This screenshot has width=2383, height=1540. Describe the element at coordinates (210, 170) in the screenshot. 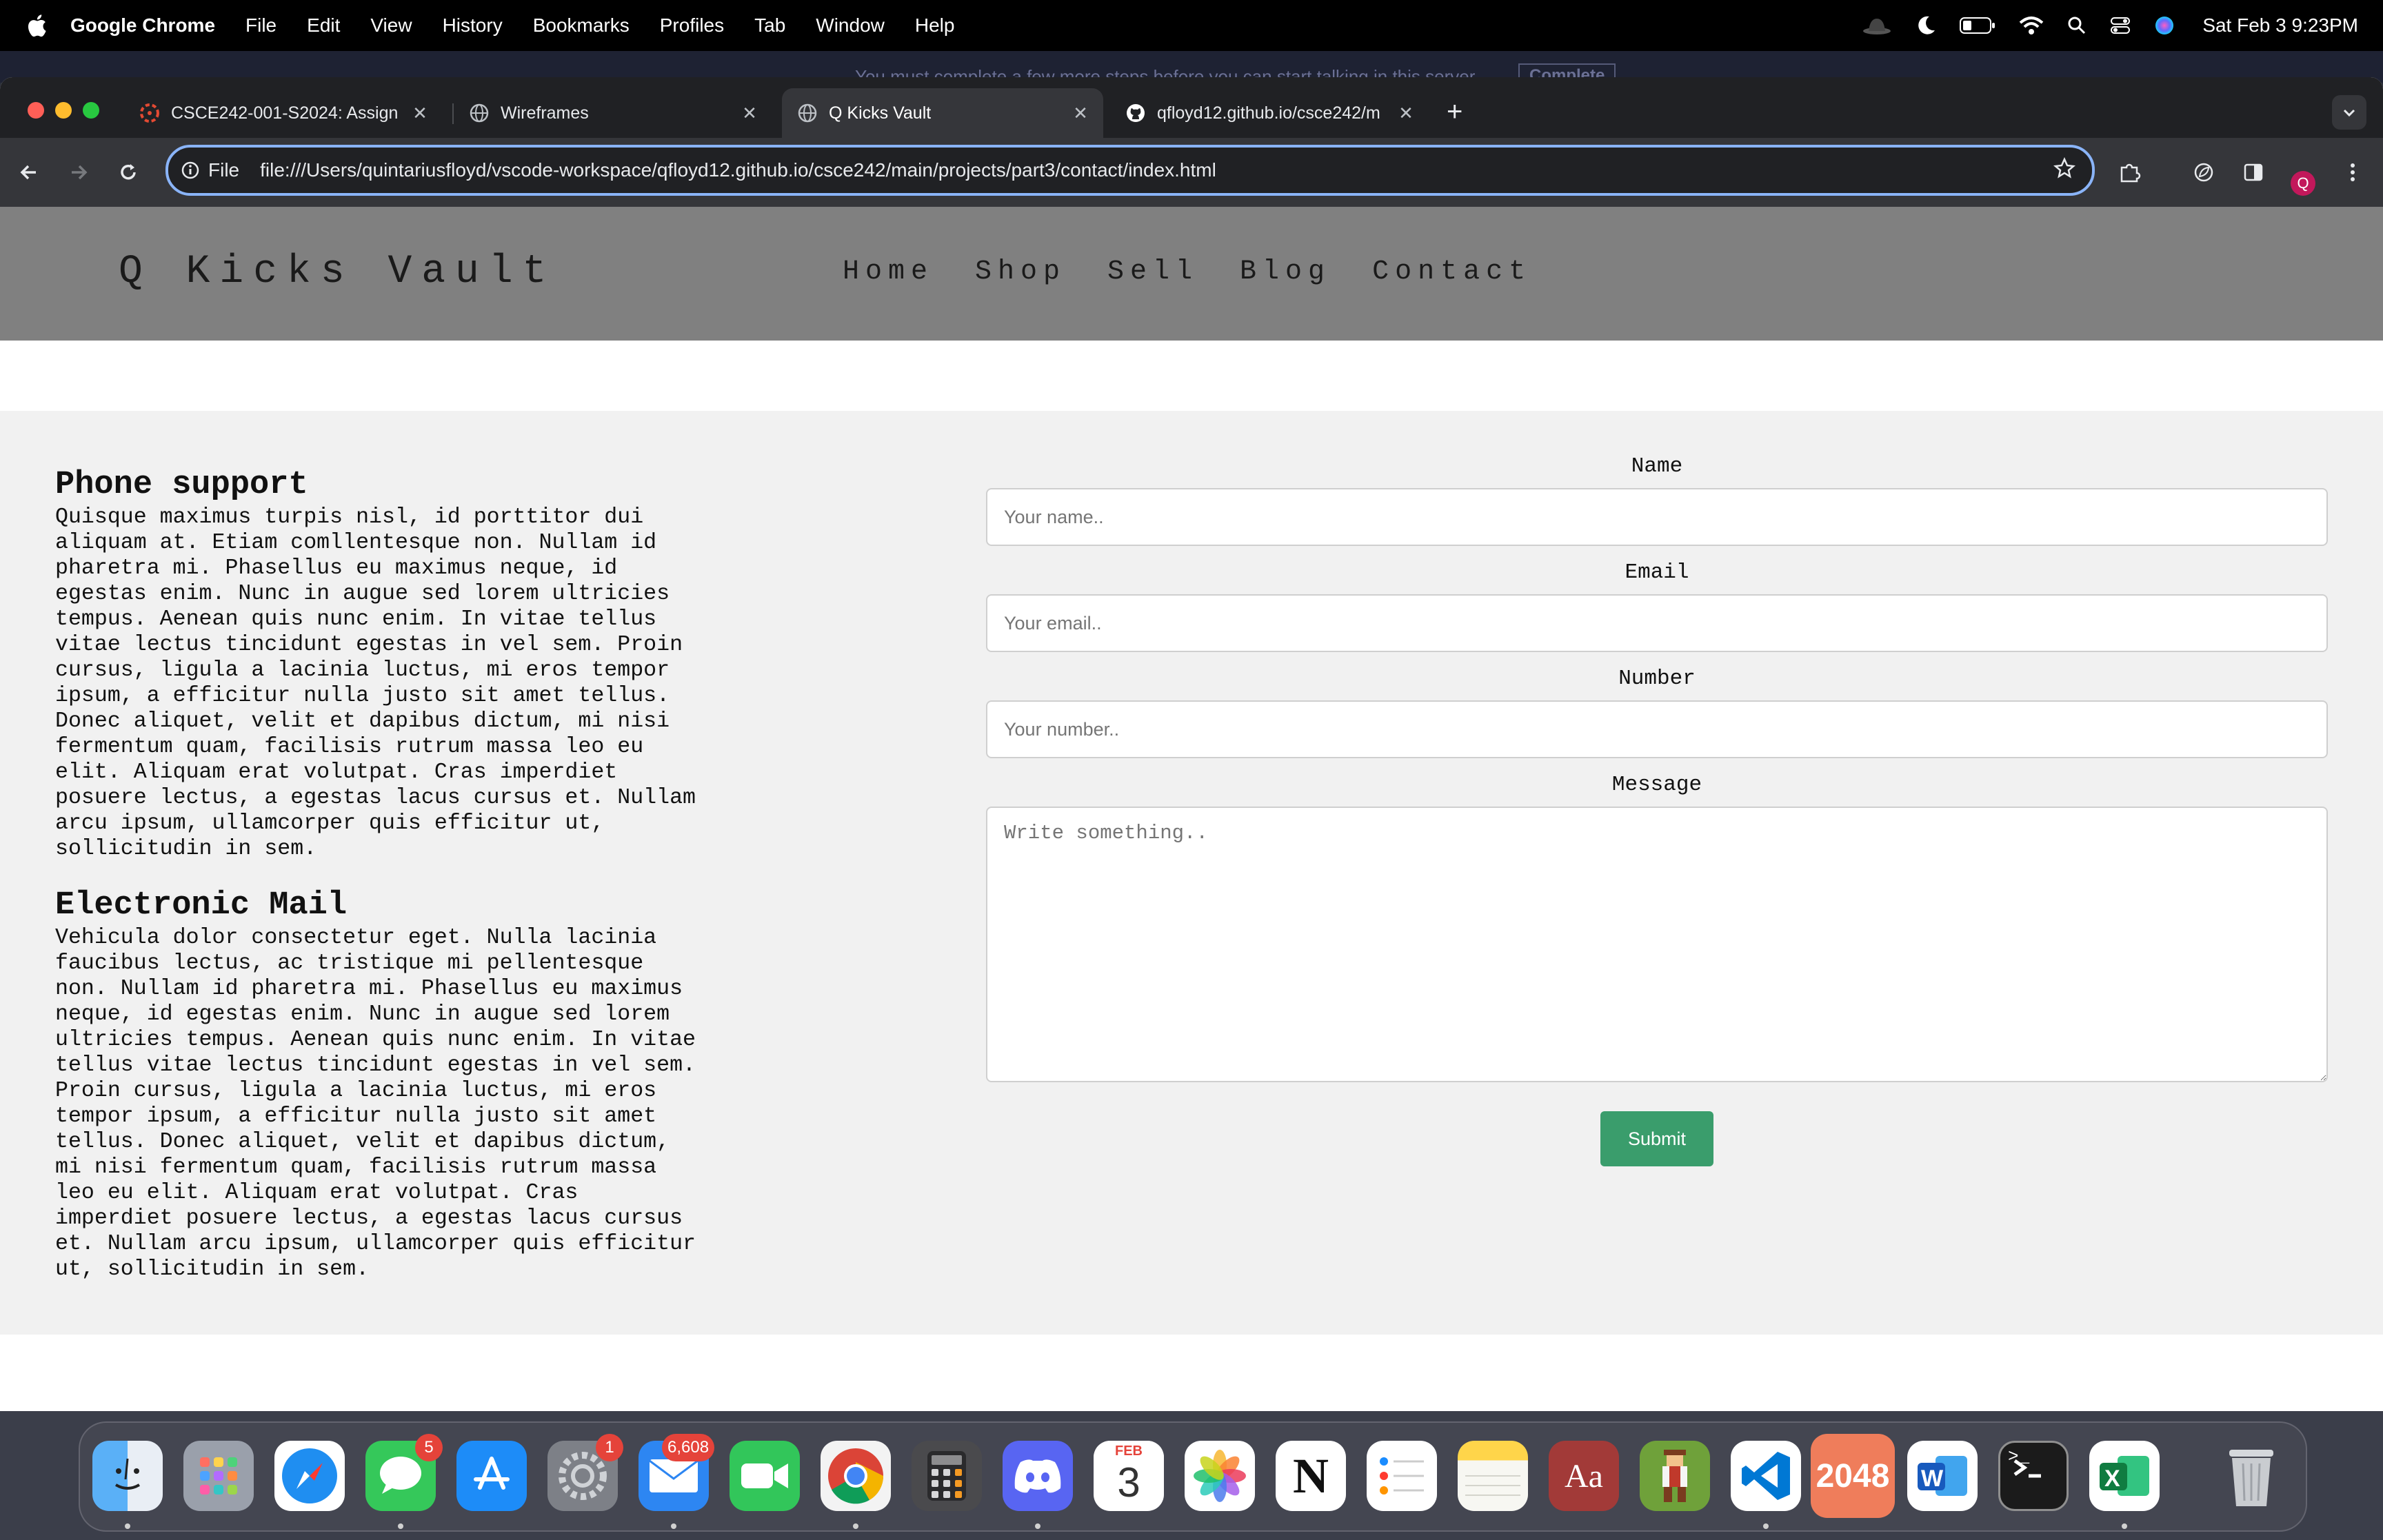

I see `site-info-chip: File` at that location.